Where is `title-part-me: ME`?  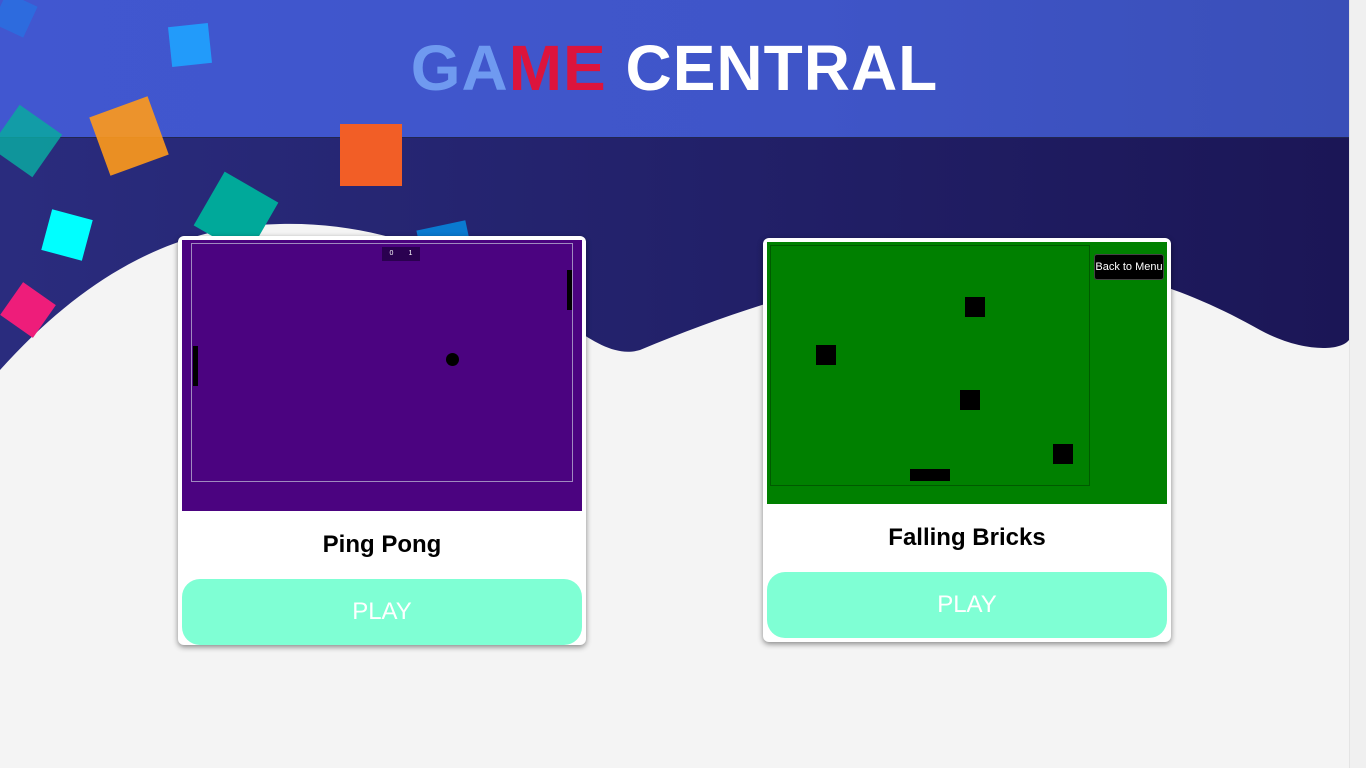
title-part-me: ME is located at coordinates (557, 68).